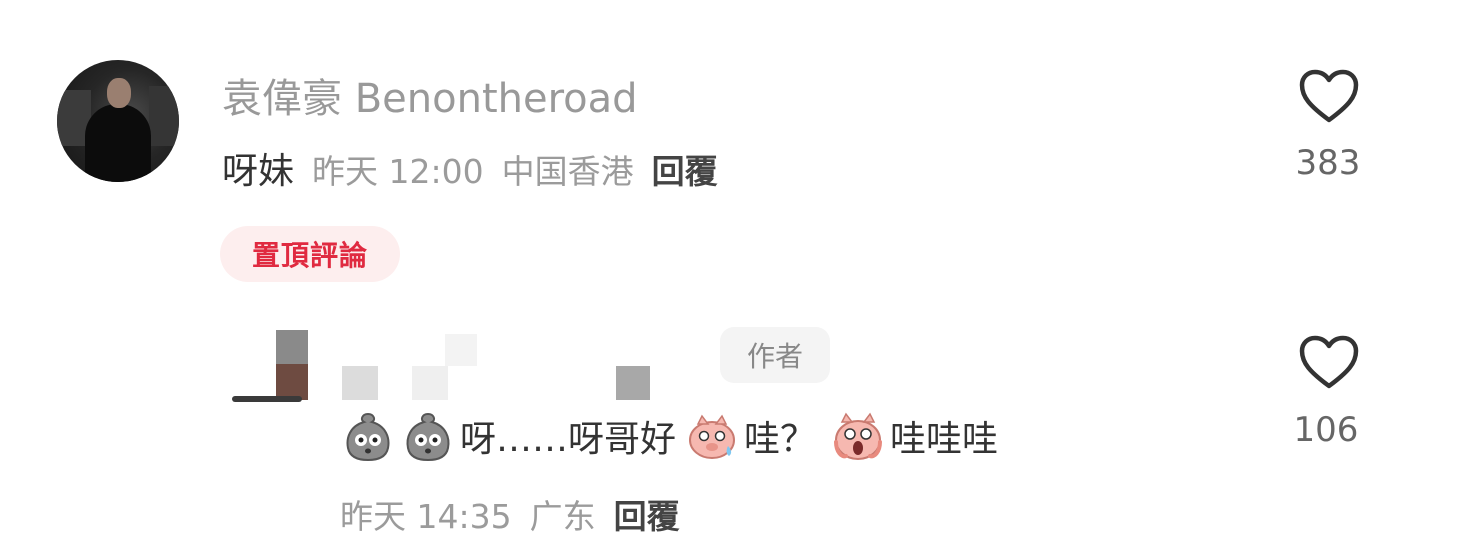 The height and width of the screenshot is (554, 1460). What do you see at coordinates (1326, 430) in the screenshot?
I see `like-count: 106` at bounding box center [1326, 430].